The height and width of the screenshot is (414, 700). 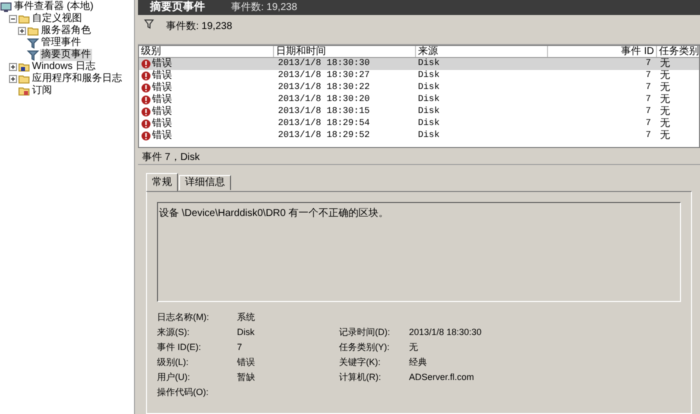 What do you see at coordinates (246, 317) in the screenshot?
I see `field-value: 系统` at bounding box center [246, 317].